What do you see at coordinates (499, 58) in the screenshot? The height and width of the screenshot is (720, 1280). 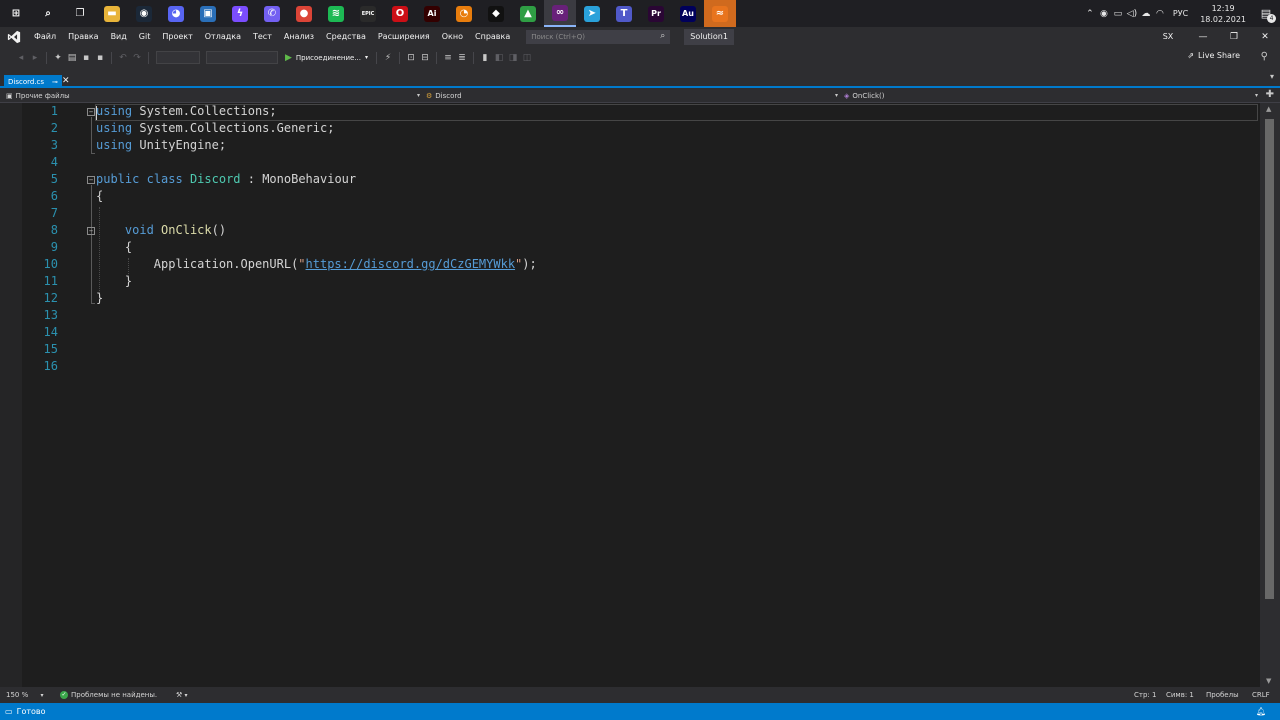 I see `prev-bookmark-icon: ◧` at bounding box center [499, 58].